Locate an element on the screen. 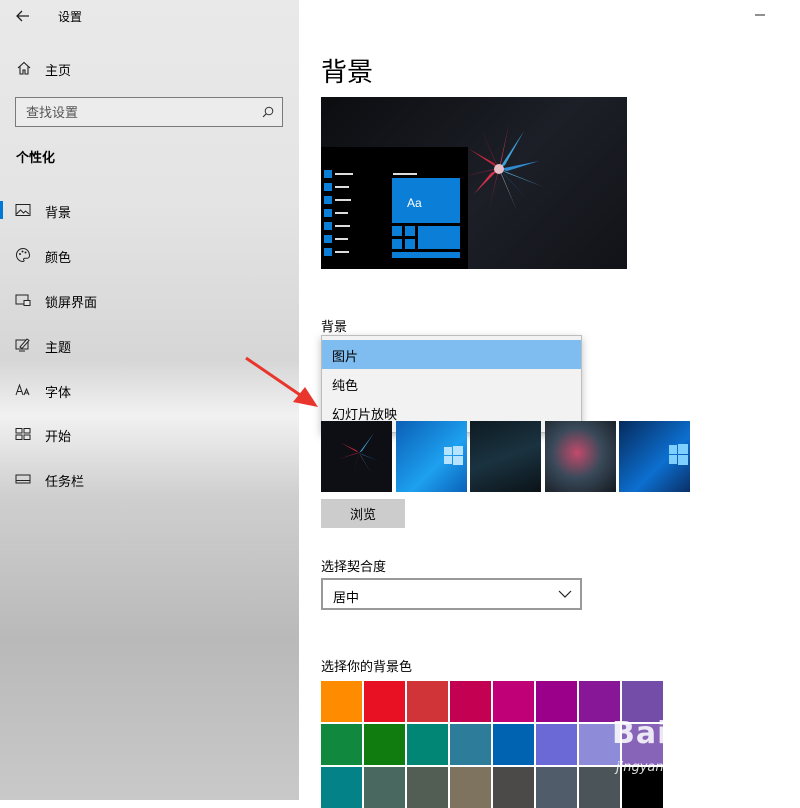 Image resolution: width=800 pixels, height=808 pixels. search-input is located at coordinates (142, 113).